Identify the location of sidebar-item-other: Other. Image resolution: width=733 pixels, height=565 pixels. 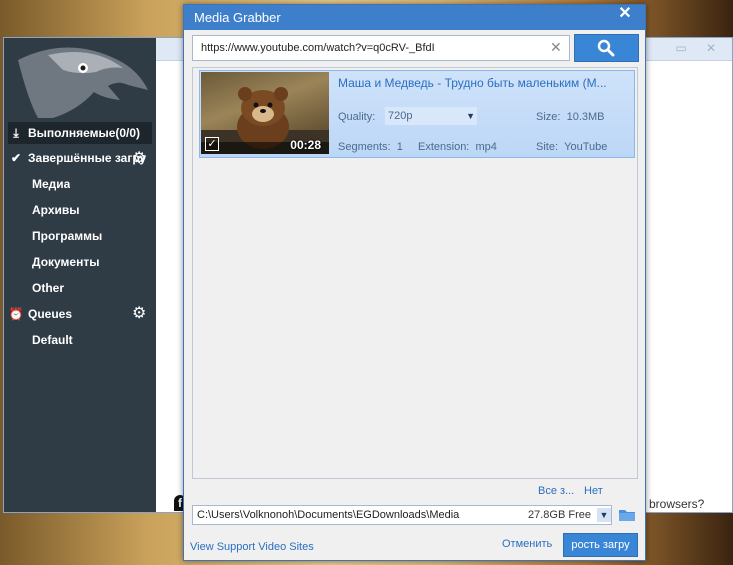
(36, 288).